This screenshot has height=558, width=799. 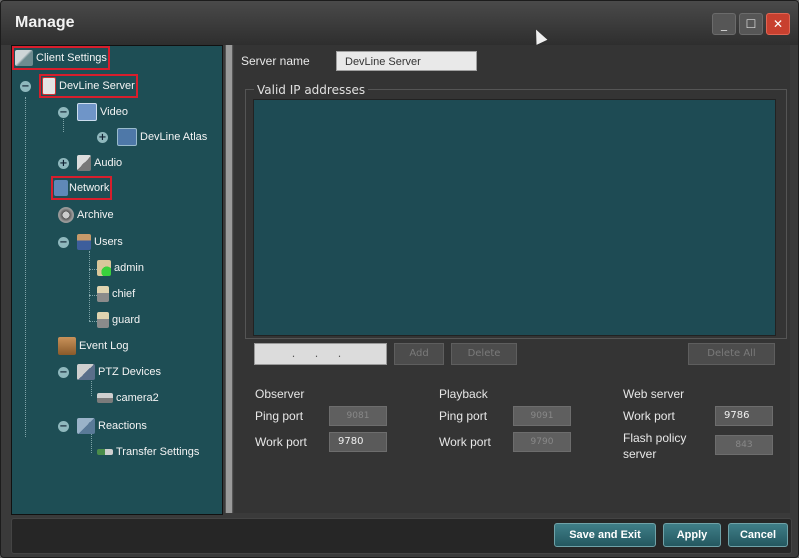 I want to click on flash-policy-label-1: Flash policy, so click(x=655, y=438).